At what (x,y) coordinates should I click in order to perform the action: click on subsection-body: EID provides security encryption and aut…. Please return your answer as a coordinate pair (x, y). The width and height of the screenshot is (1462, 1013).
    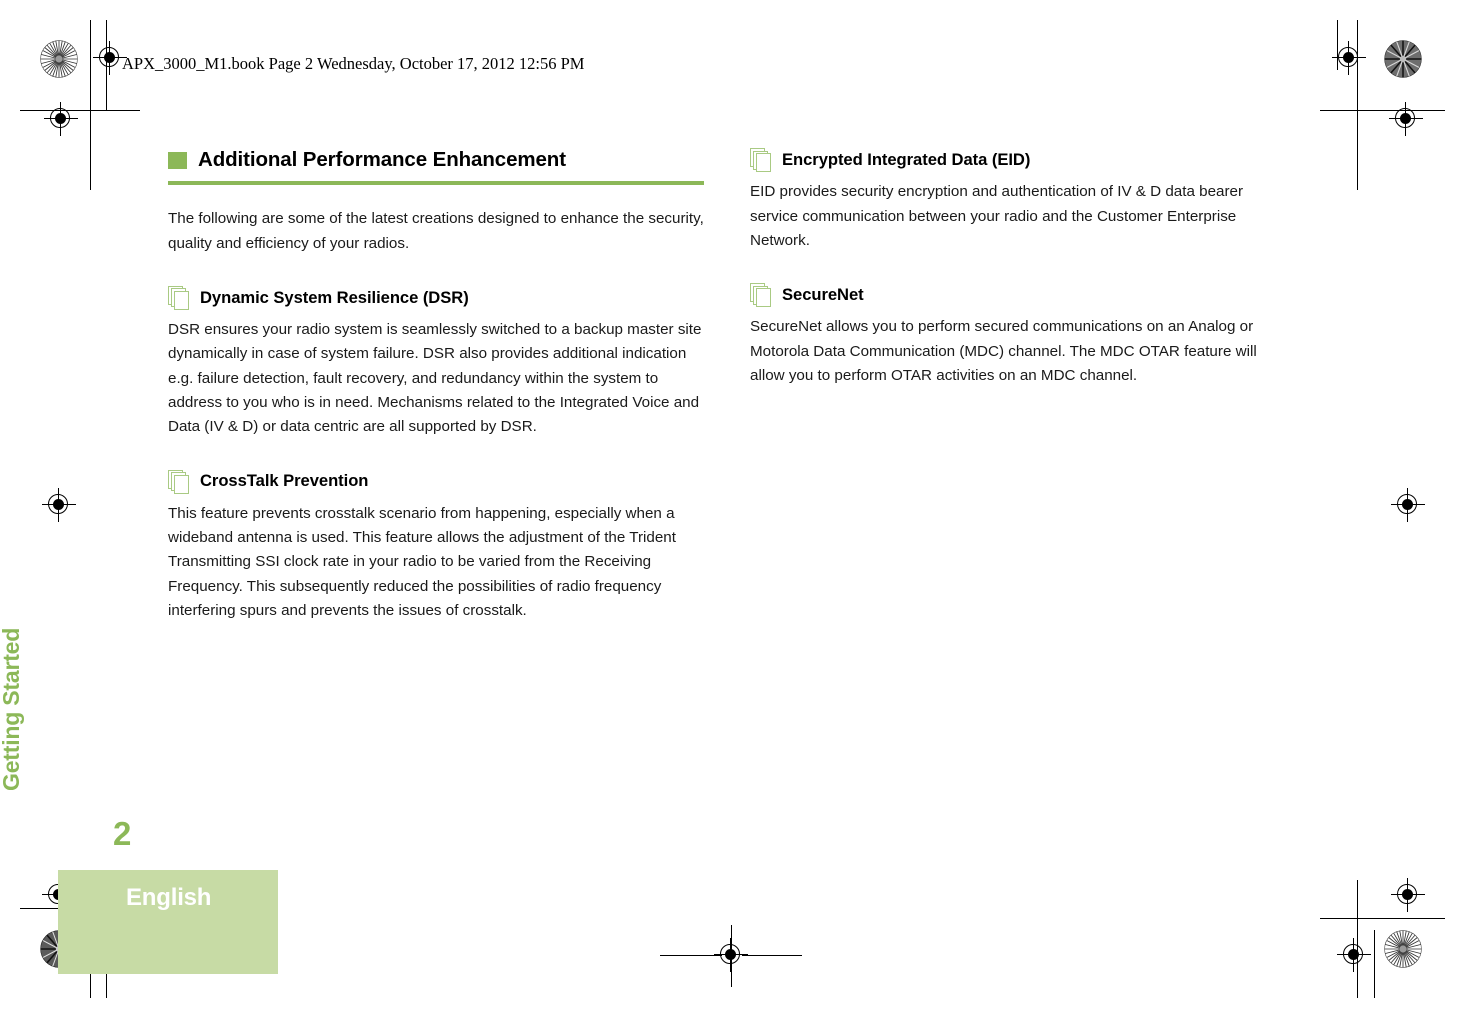
    Looking at the image, I should click on (997, 216).